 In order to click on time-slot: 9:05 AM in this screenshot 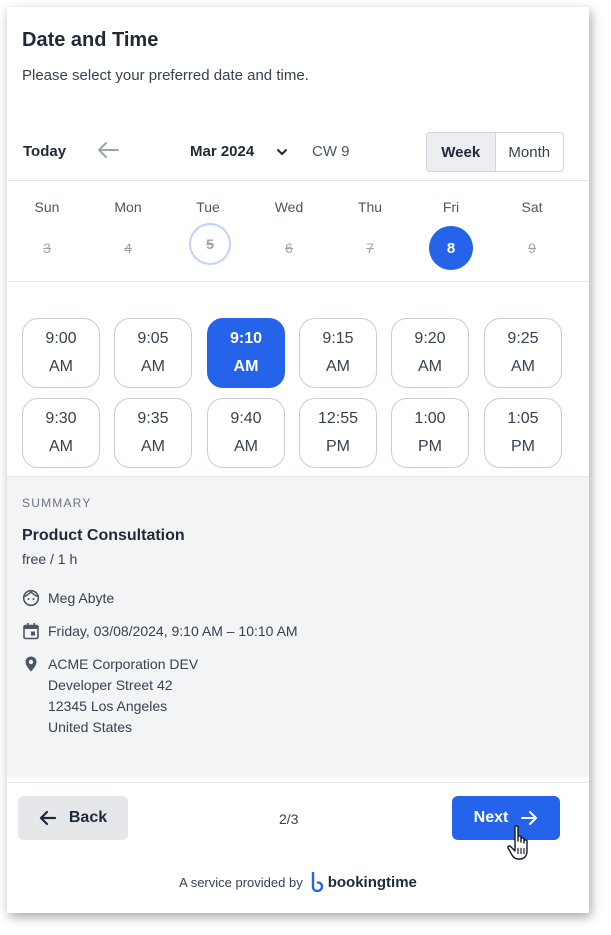, I will do `click(153, 353)`.